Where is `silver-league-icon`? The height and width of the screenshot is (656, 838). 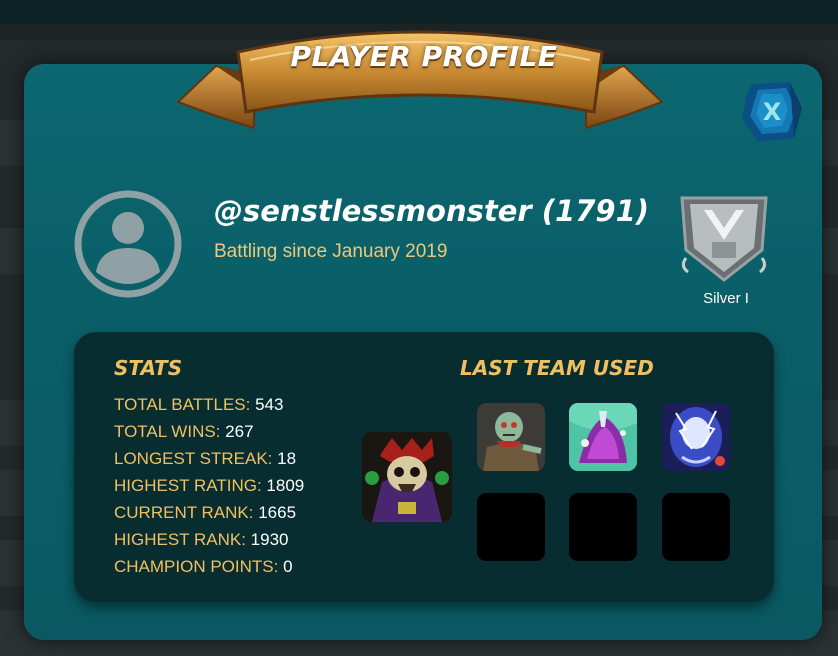 silver-league-icon is located at coordinates (724, 239).